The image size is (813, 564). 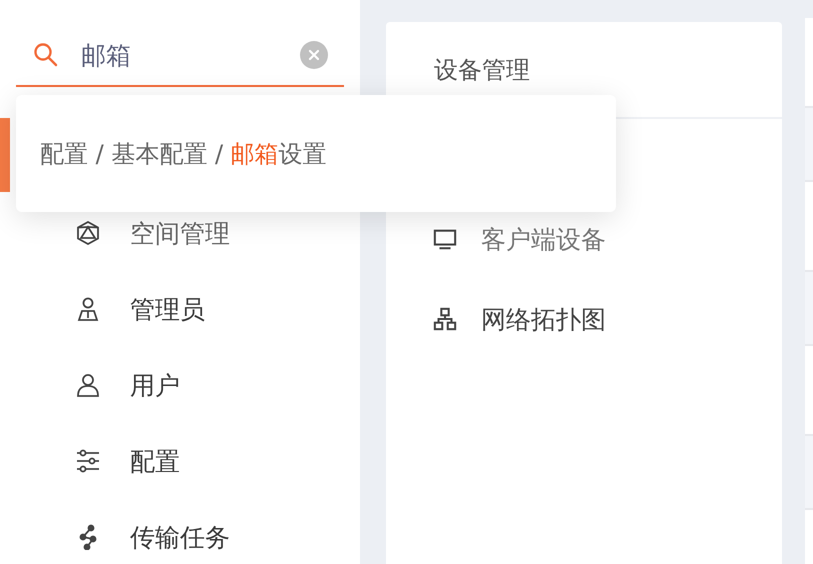 I want to click on sidebar-item: 传输任务, so click(x=180, y=531).